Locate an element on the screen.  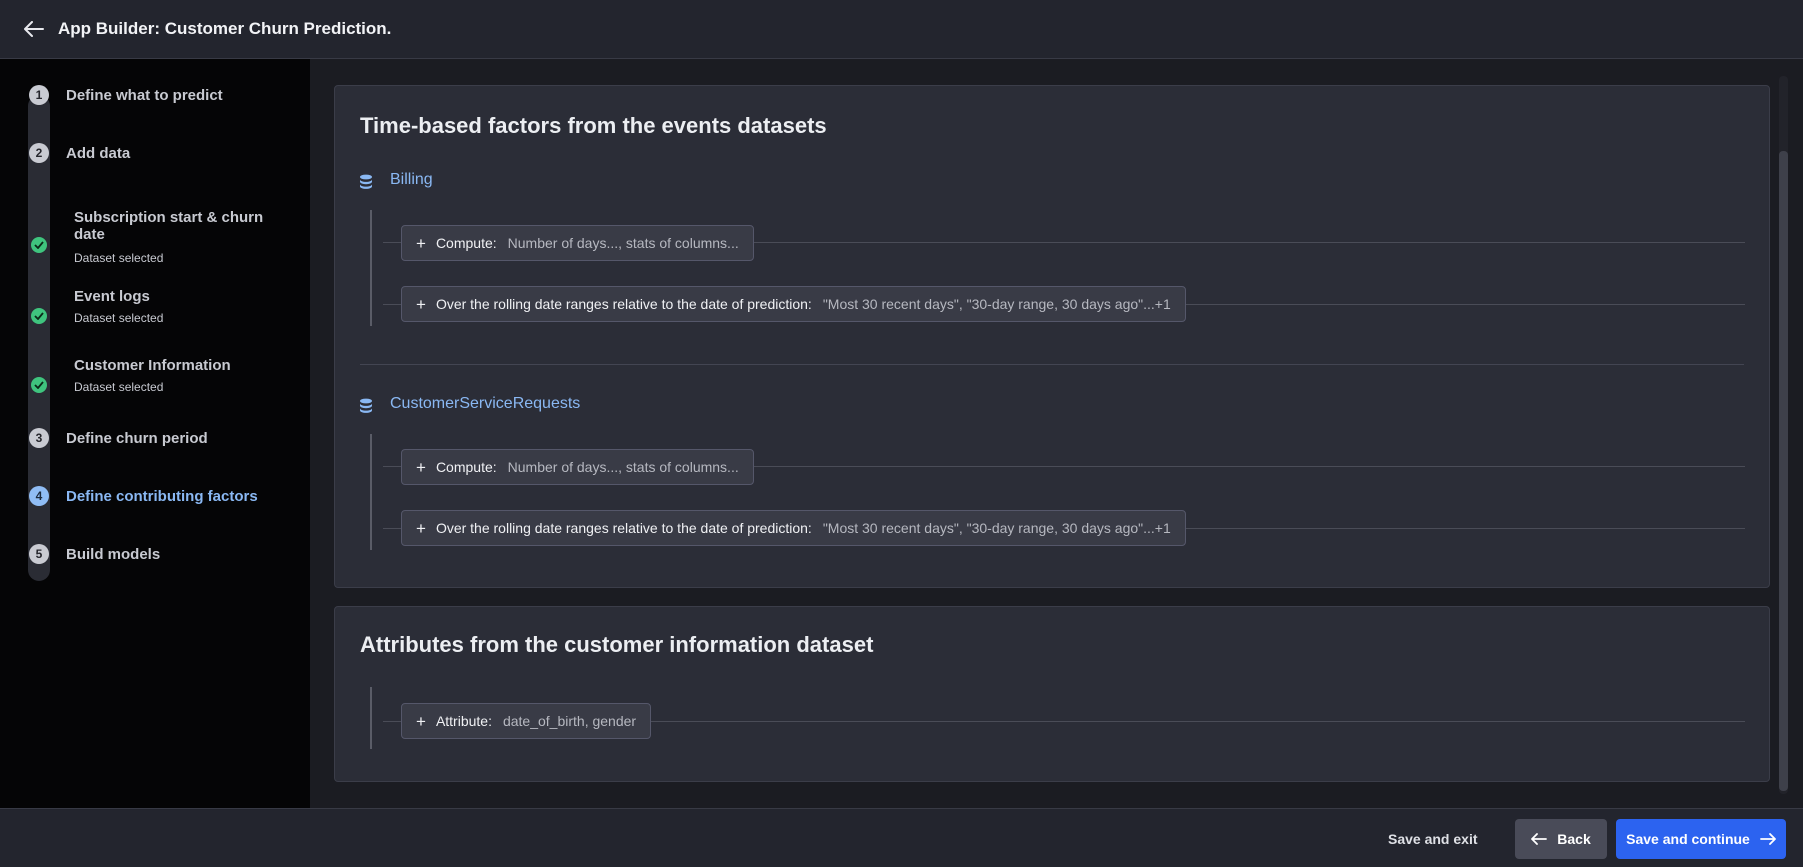
footer-bar: Save and exit Back Save and continue is located at coordinates (901, 837).